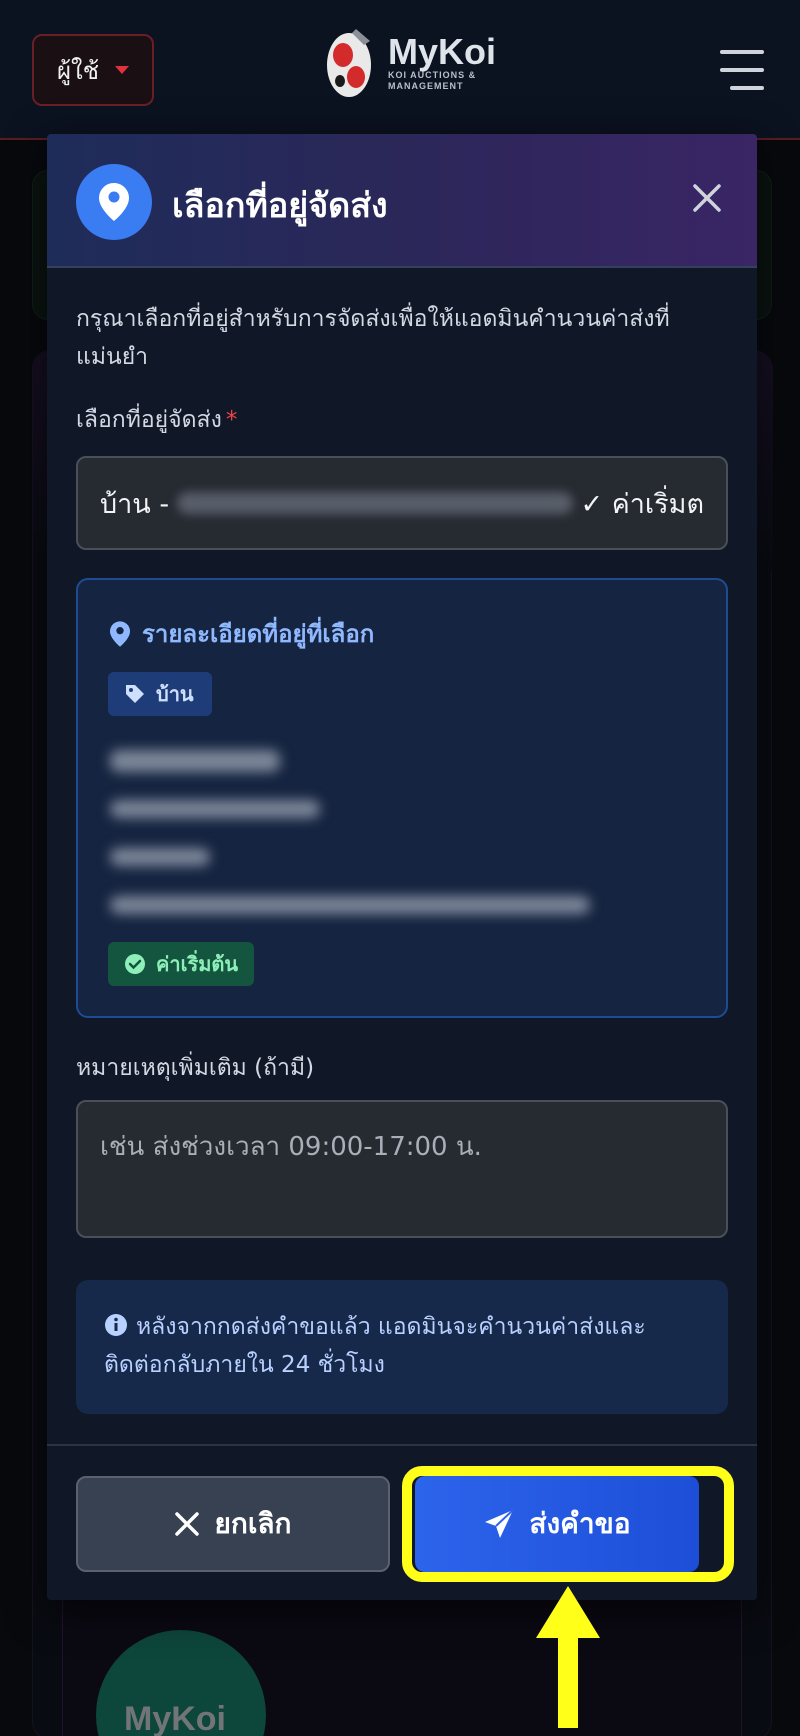 This screenshot has width=800, height=1736. I want to click on default-address-badge: ค่าเริ่มต้น, so click(181, 964).